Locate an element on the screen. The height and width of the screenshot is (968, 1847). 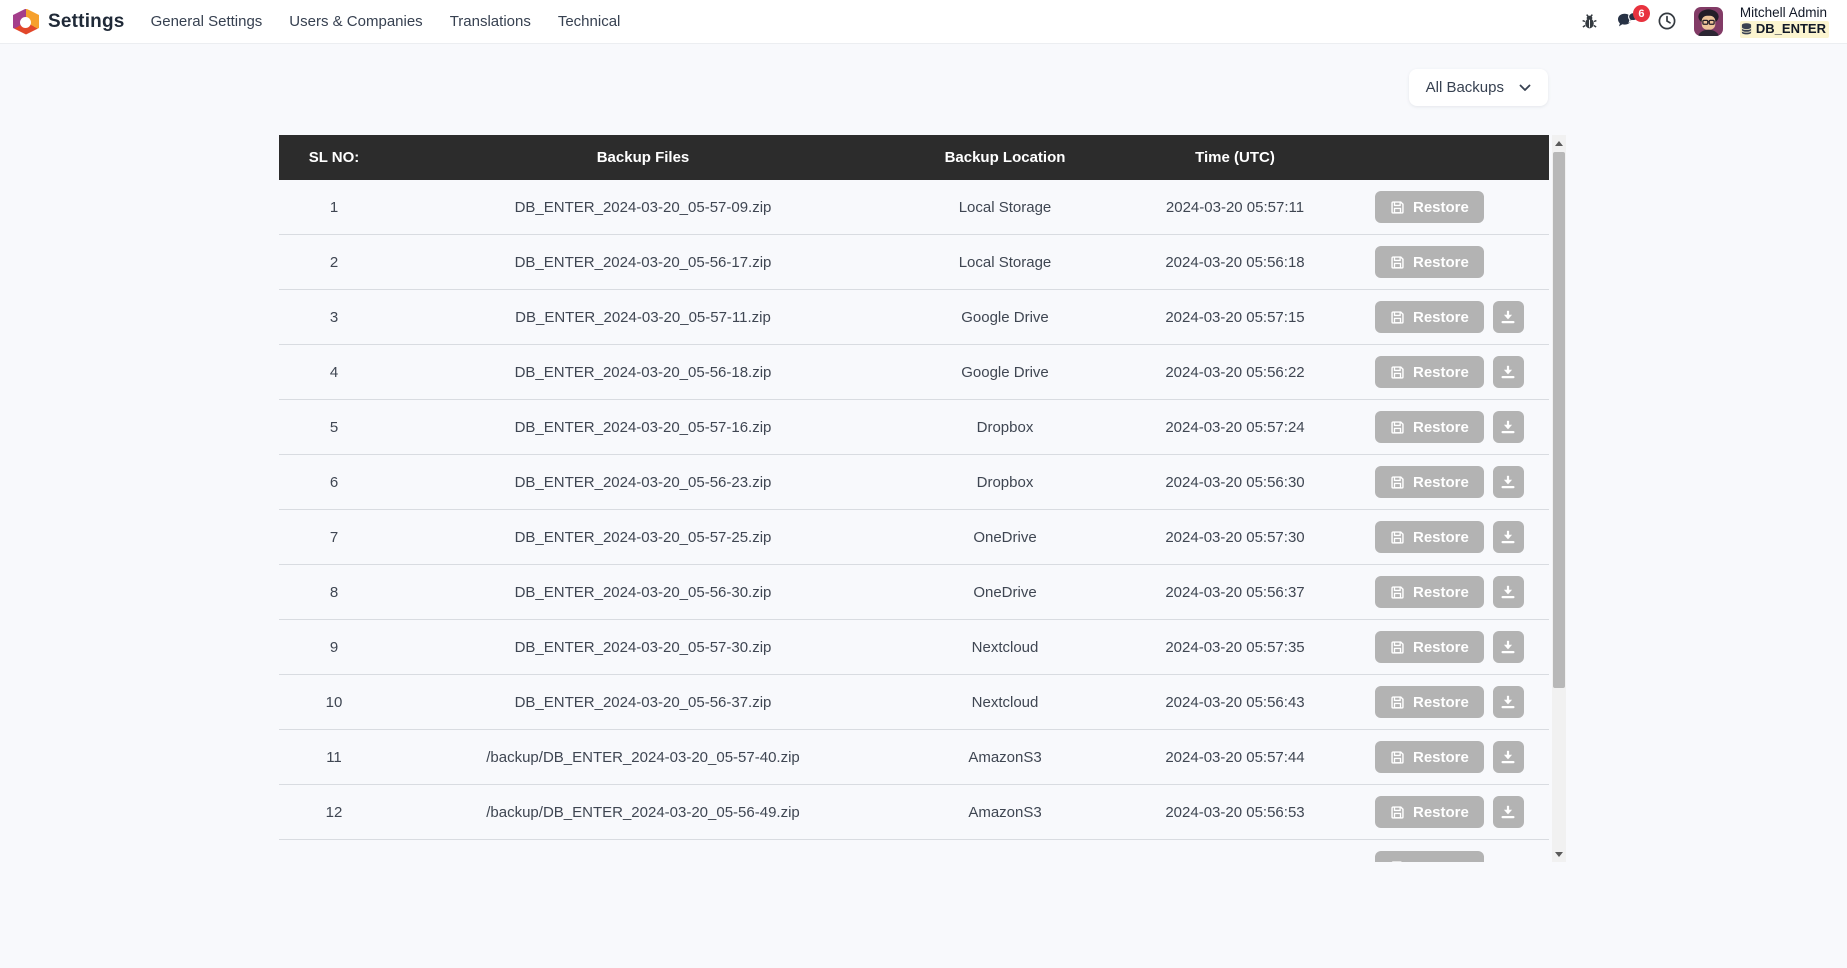
cell-sl-no: 7 is located at coordinates (334, 537).